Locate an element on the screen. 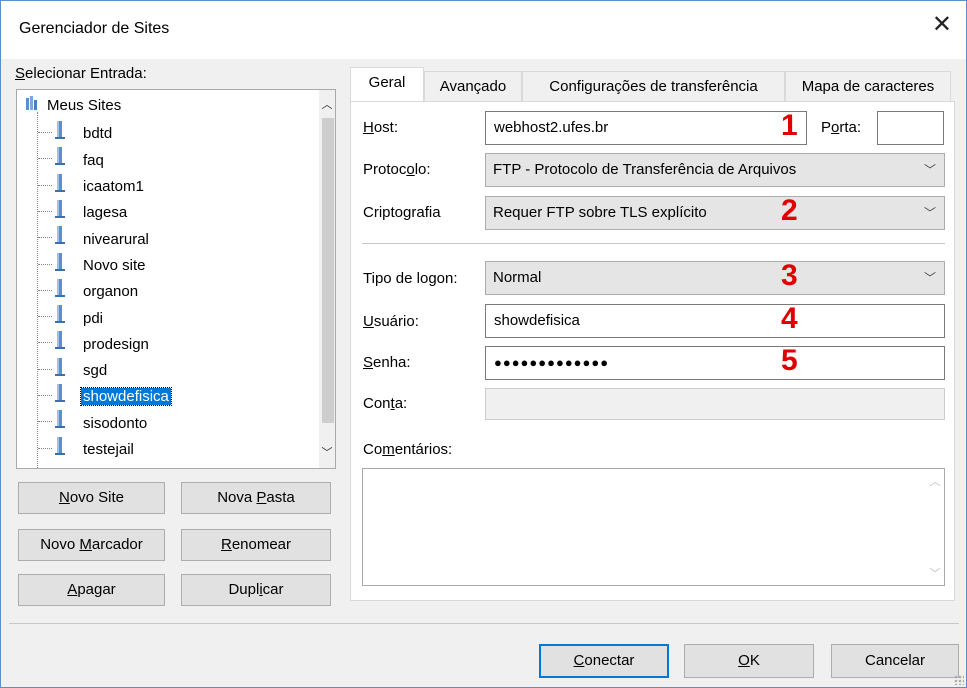  annotation-3: 3 is located at coordinates (789, 275).